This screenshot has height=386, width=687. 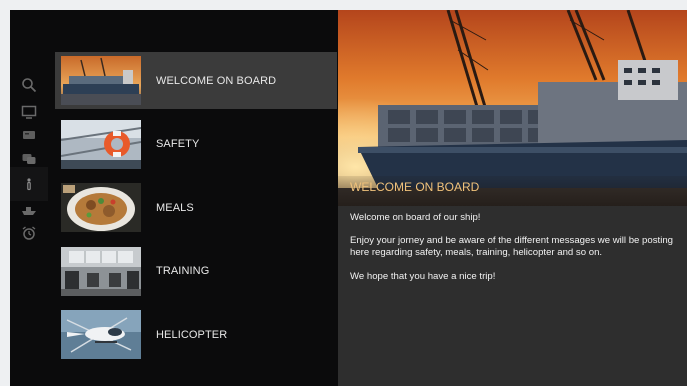 I want to click on menu-item-label: SAFETY, so click(x=178, y=144).